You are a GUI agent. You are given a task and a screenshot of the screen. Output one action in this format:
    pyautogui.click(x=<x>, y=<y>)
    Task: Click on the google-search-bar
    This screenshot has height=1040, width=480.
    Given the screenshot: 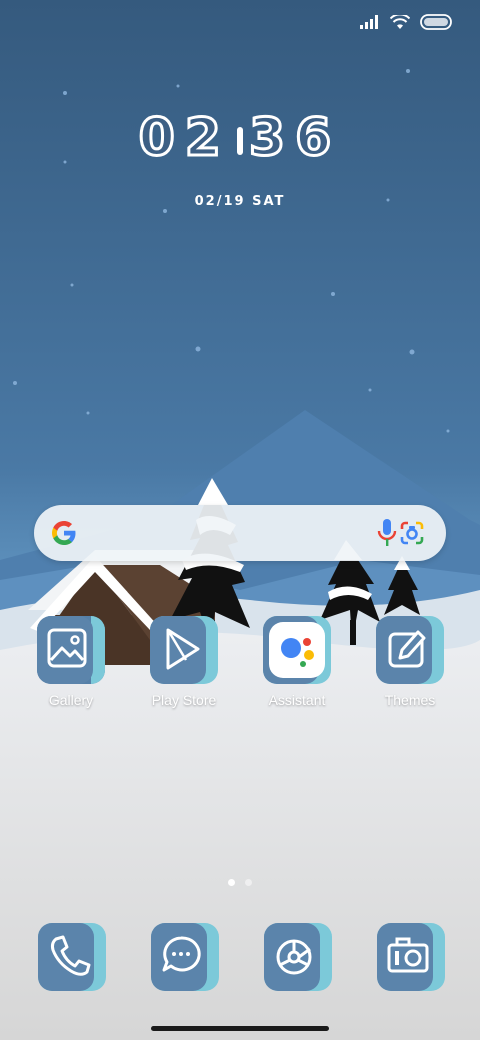 What is the action you would take?
    pyautogui.click(x=240, y=533)
    